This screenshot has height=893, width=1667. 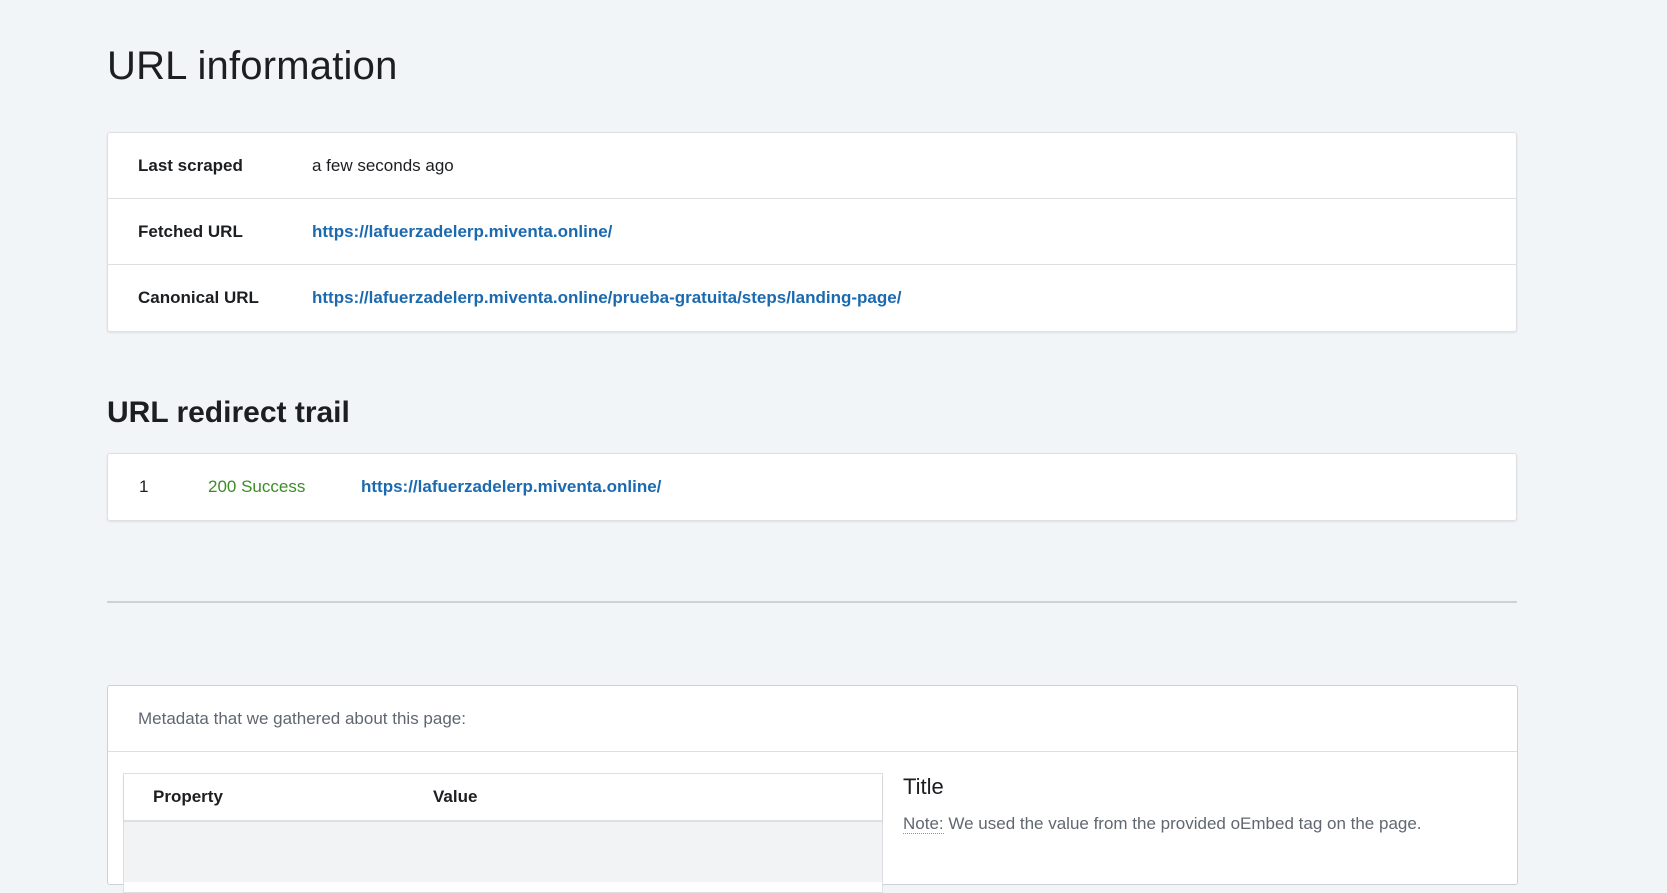 I want to click on fetched-url-label: Fetched URL, so click(x=190, y=231).